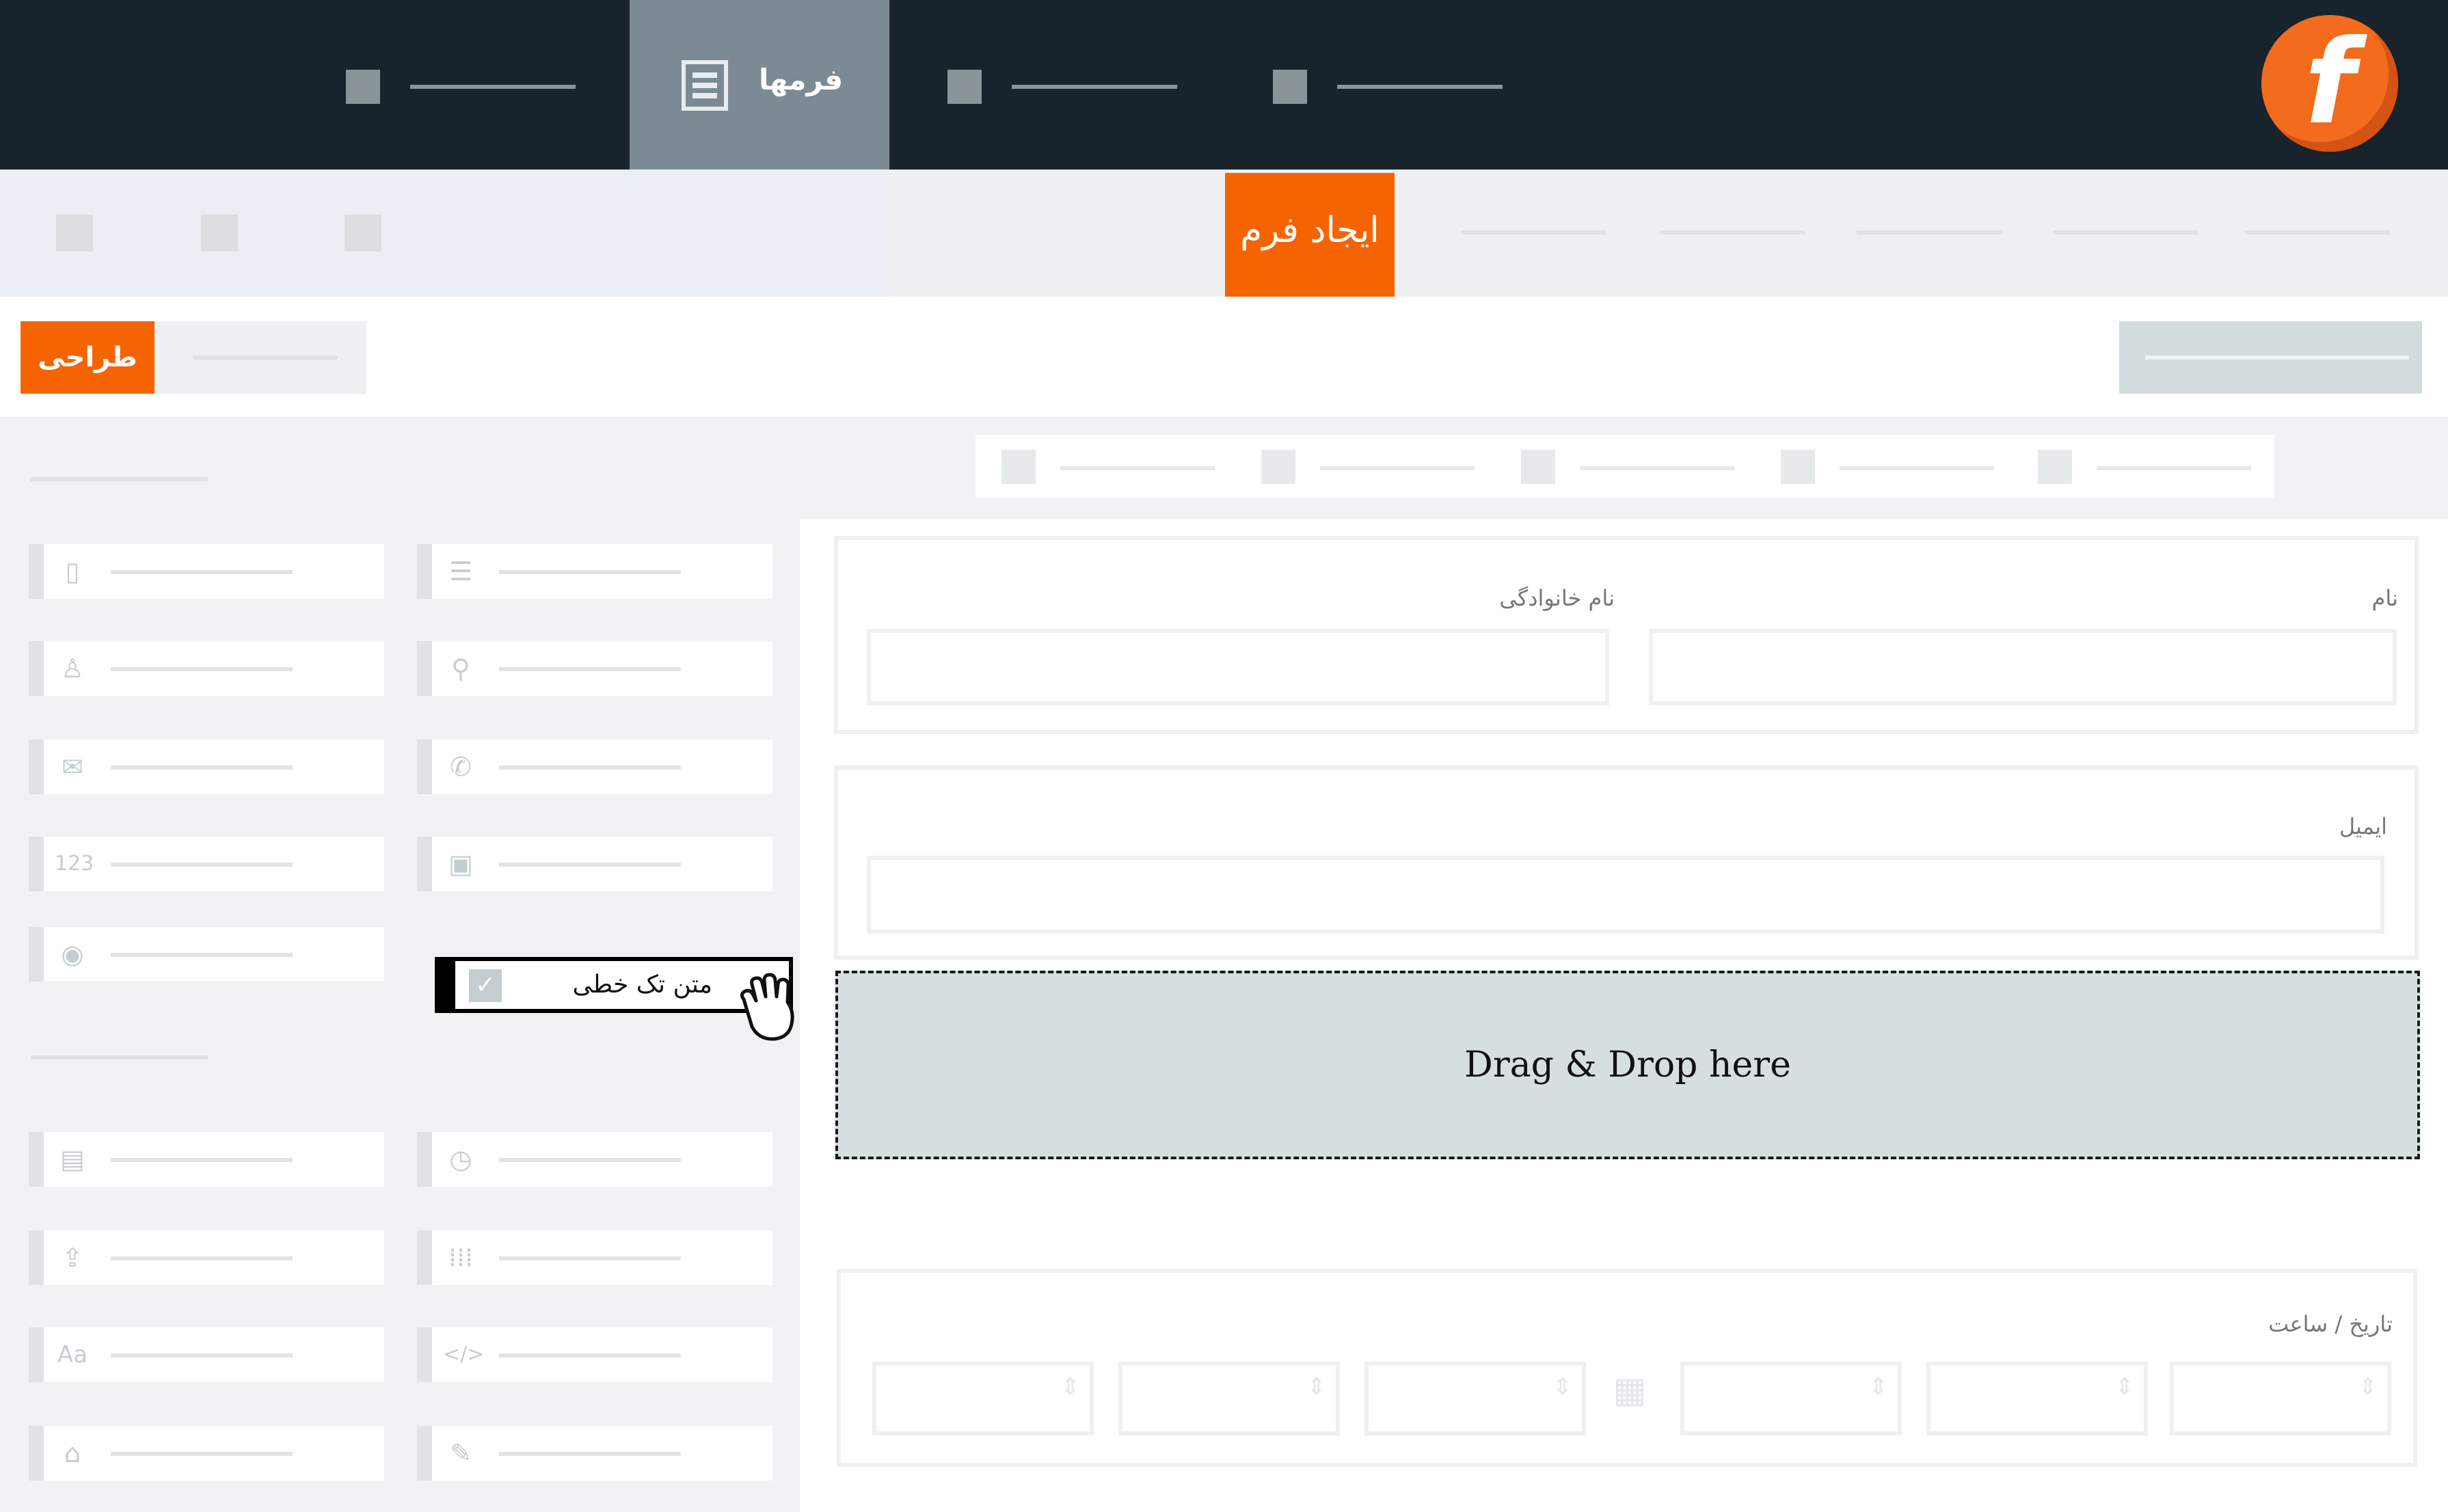  What do you see at coordinates (1627, 1368) in the screenshot?
I see `datetime-field-card: تاریخ / ساعت ⇕ ⇕ ⇕ ▦ ⇕ ⇕ ⇕` at bounding box center [1627, 1368].